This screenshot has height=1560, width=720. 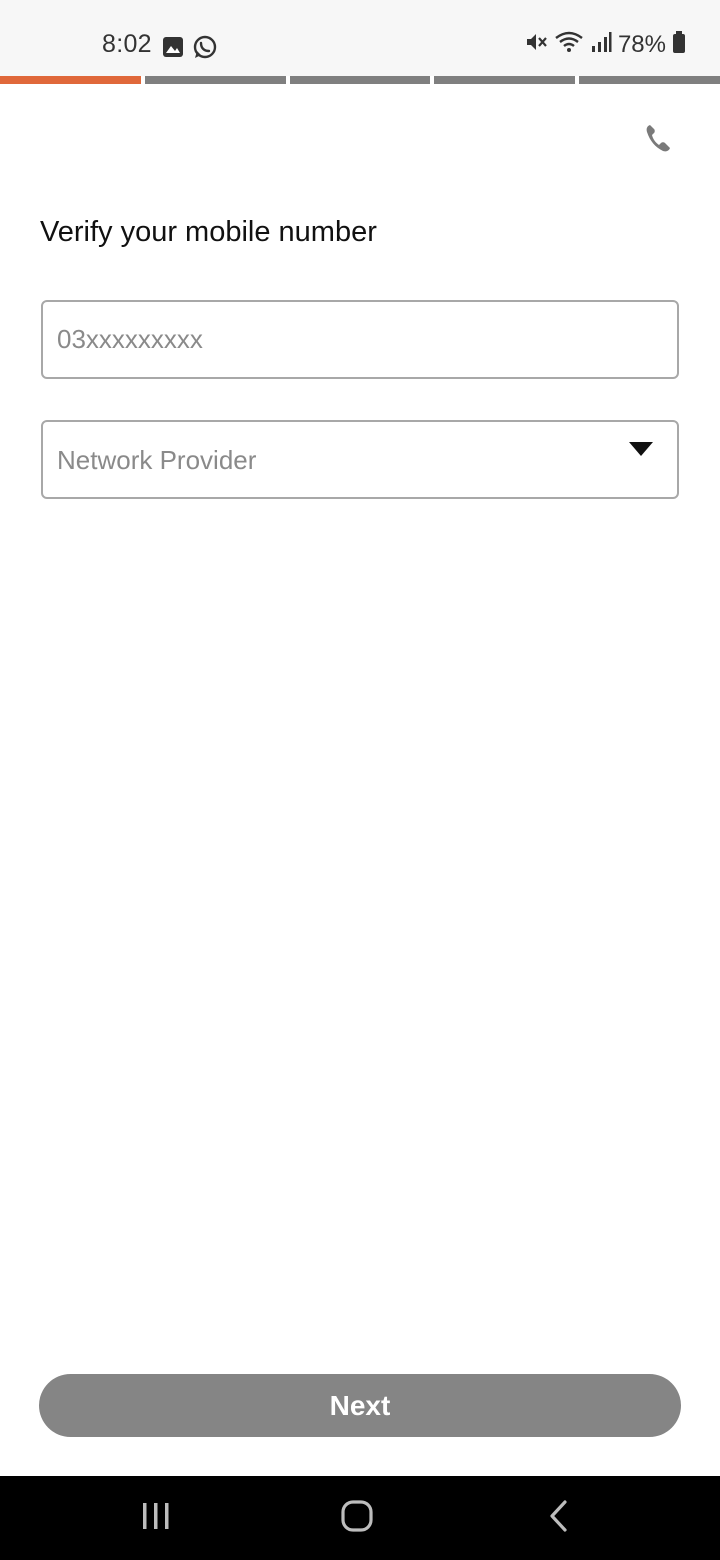 I want to click on mute-icon, so click(x=536, y=44).